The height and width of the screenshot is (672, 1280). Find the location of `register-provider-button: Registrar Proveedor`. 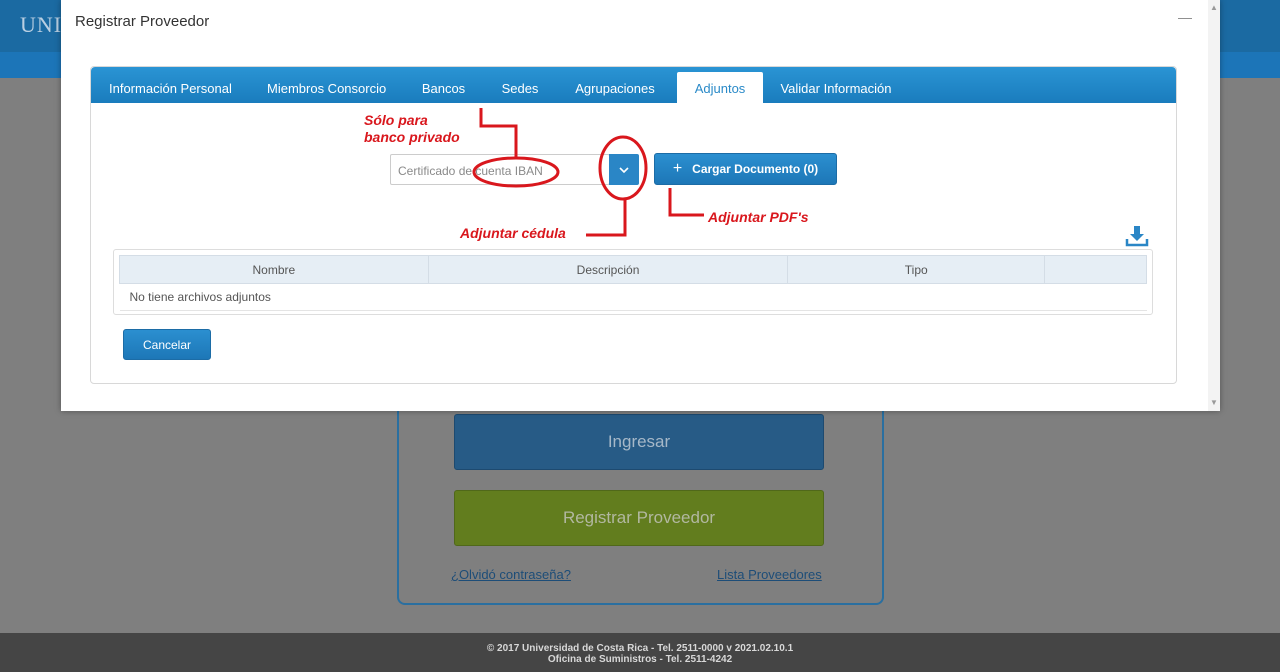

register-provider-button: Registrar Proveedor is located at coordinates (639, 518).